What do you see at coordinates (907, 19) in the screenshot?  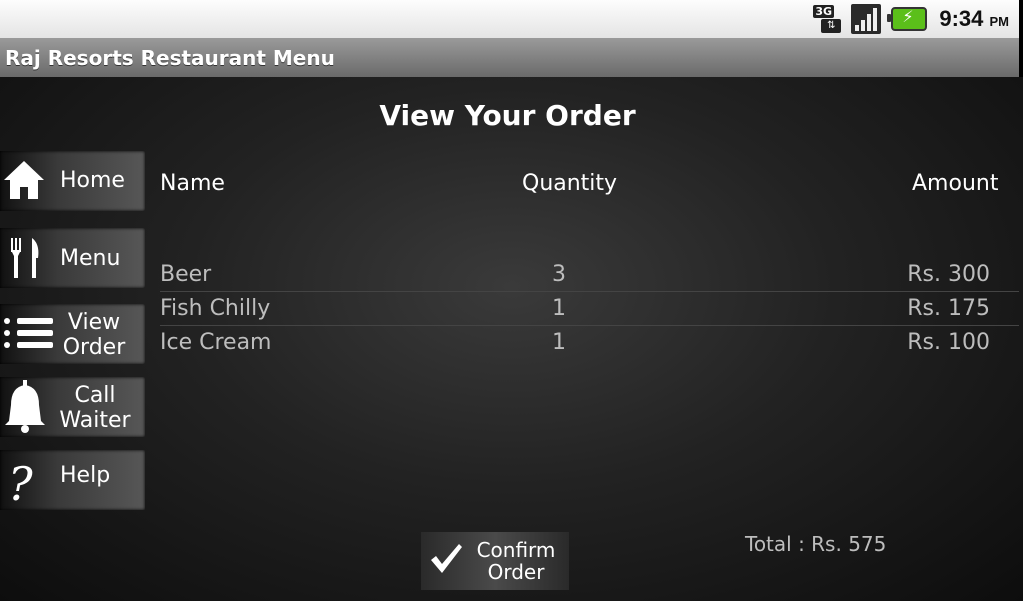 I see `battery-charging-icon: ⚡` at bounding box center [907, 19].